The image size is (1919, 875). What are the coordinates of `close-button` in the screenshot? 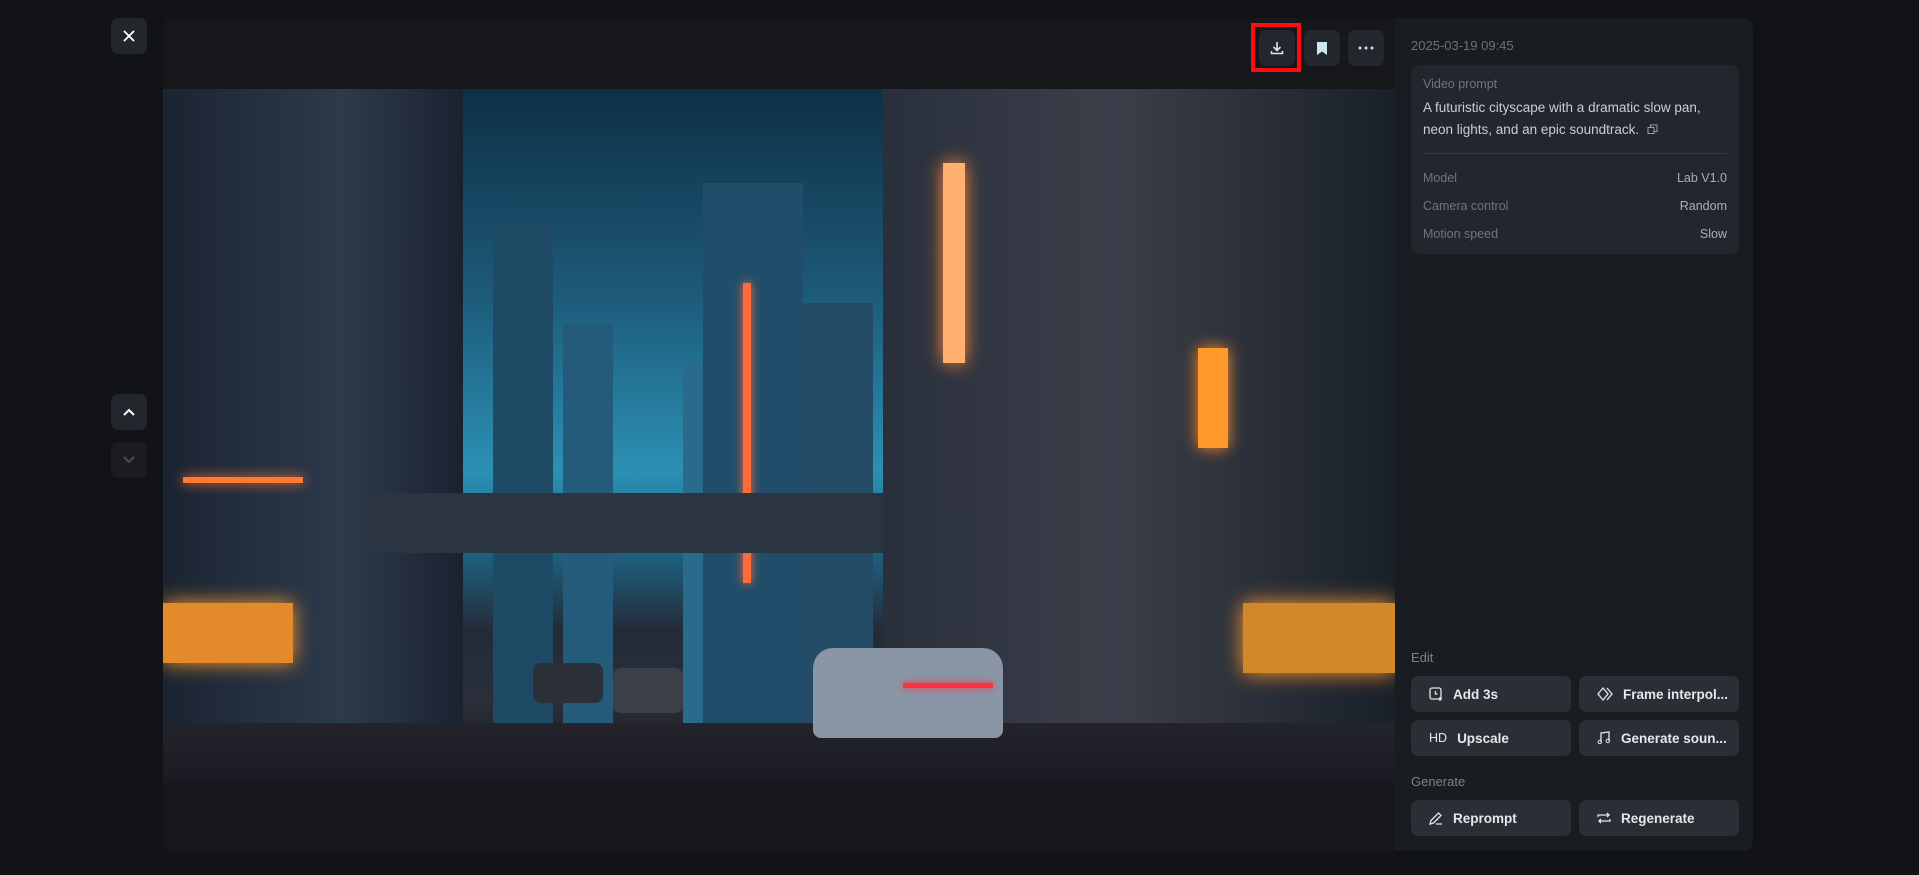 It's located at (129, 36).